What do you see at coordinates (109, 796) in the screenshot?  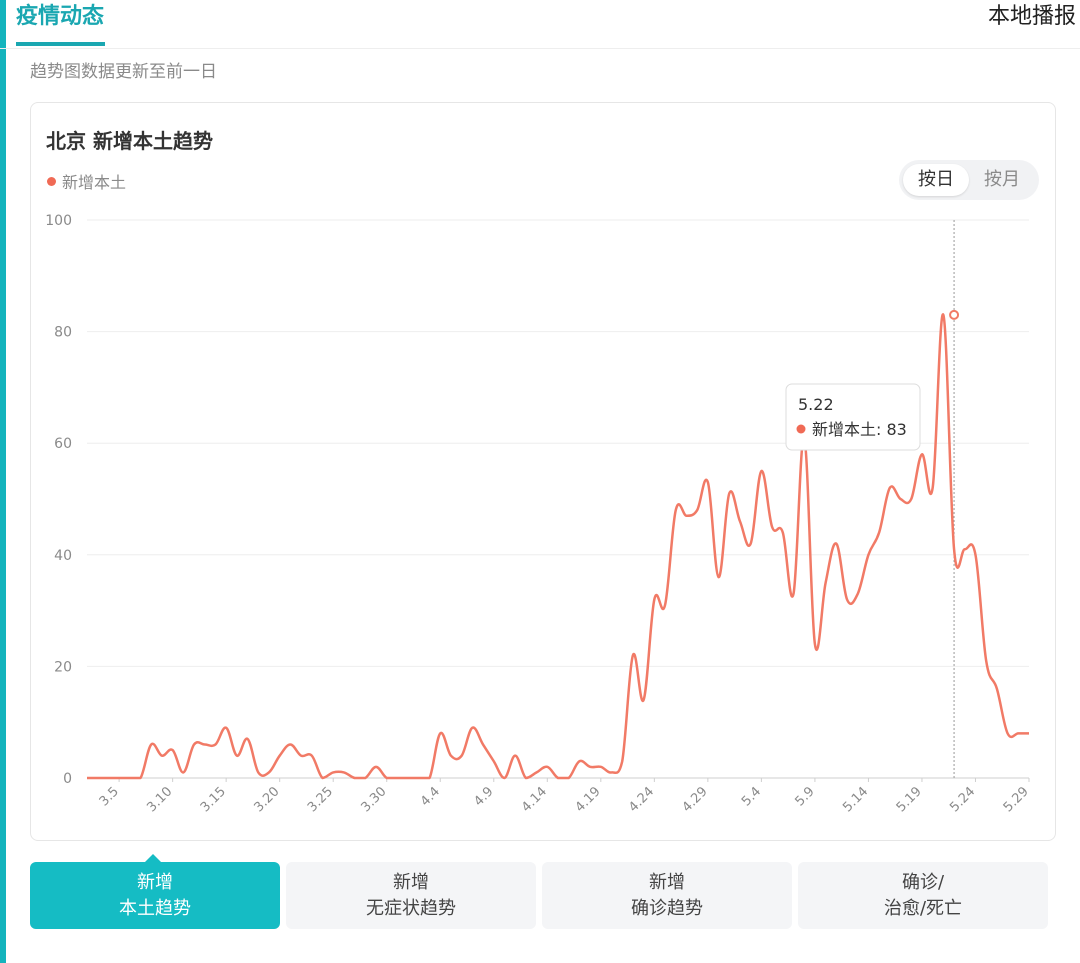 I see `x-tick-label: 3.5` at bounding box center [109, 796].